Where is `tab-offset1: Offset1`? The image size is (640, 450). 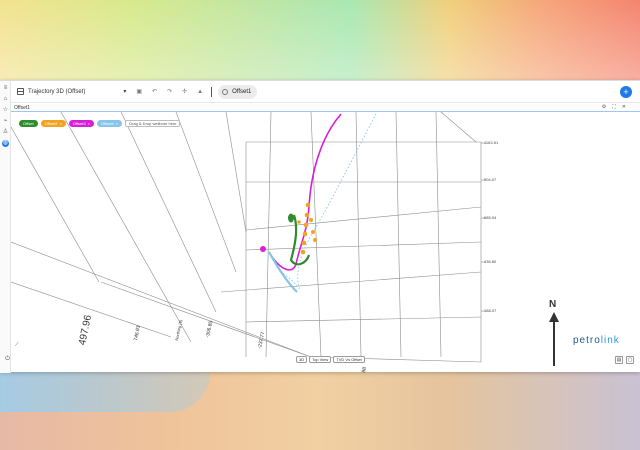 tab-offset1: Offset1 is located at coordinates (238, 91).